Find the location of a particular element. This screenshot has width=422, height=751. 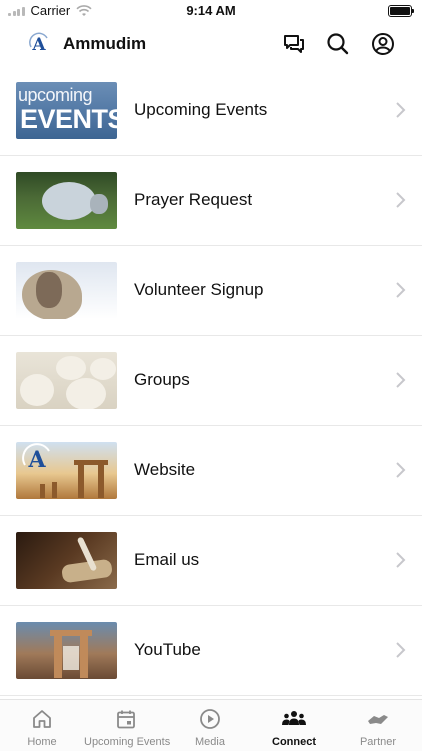

youtube-thumbnail is located at coordinates (66, 650).